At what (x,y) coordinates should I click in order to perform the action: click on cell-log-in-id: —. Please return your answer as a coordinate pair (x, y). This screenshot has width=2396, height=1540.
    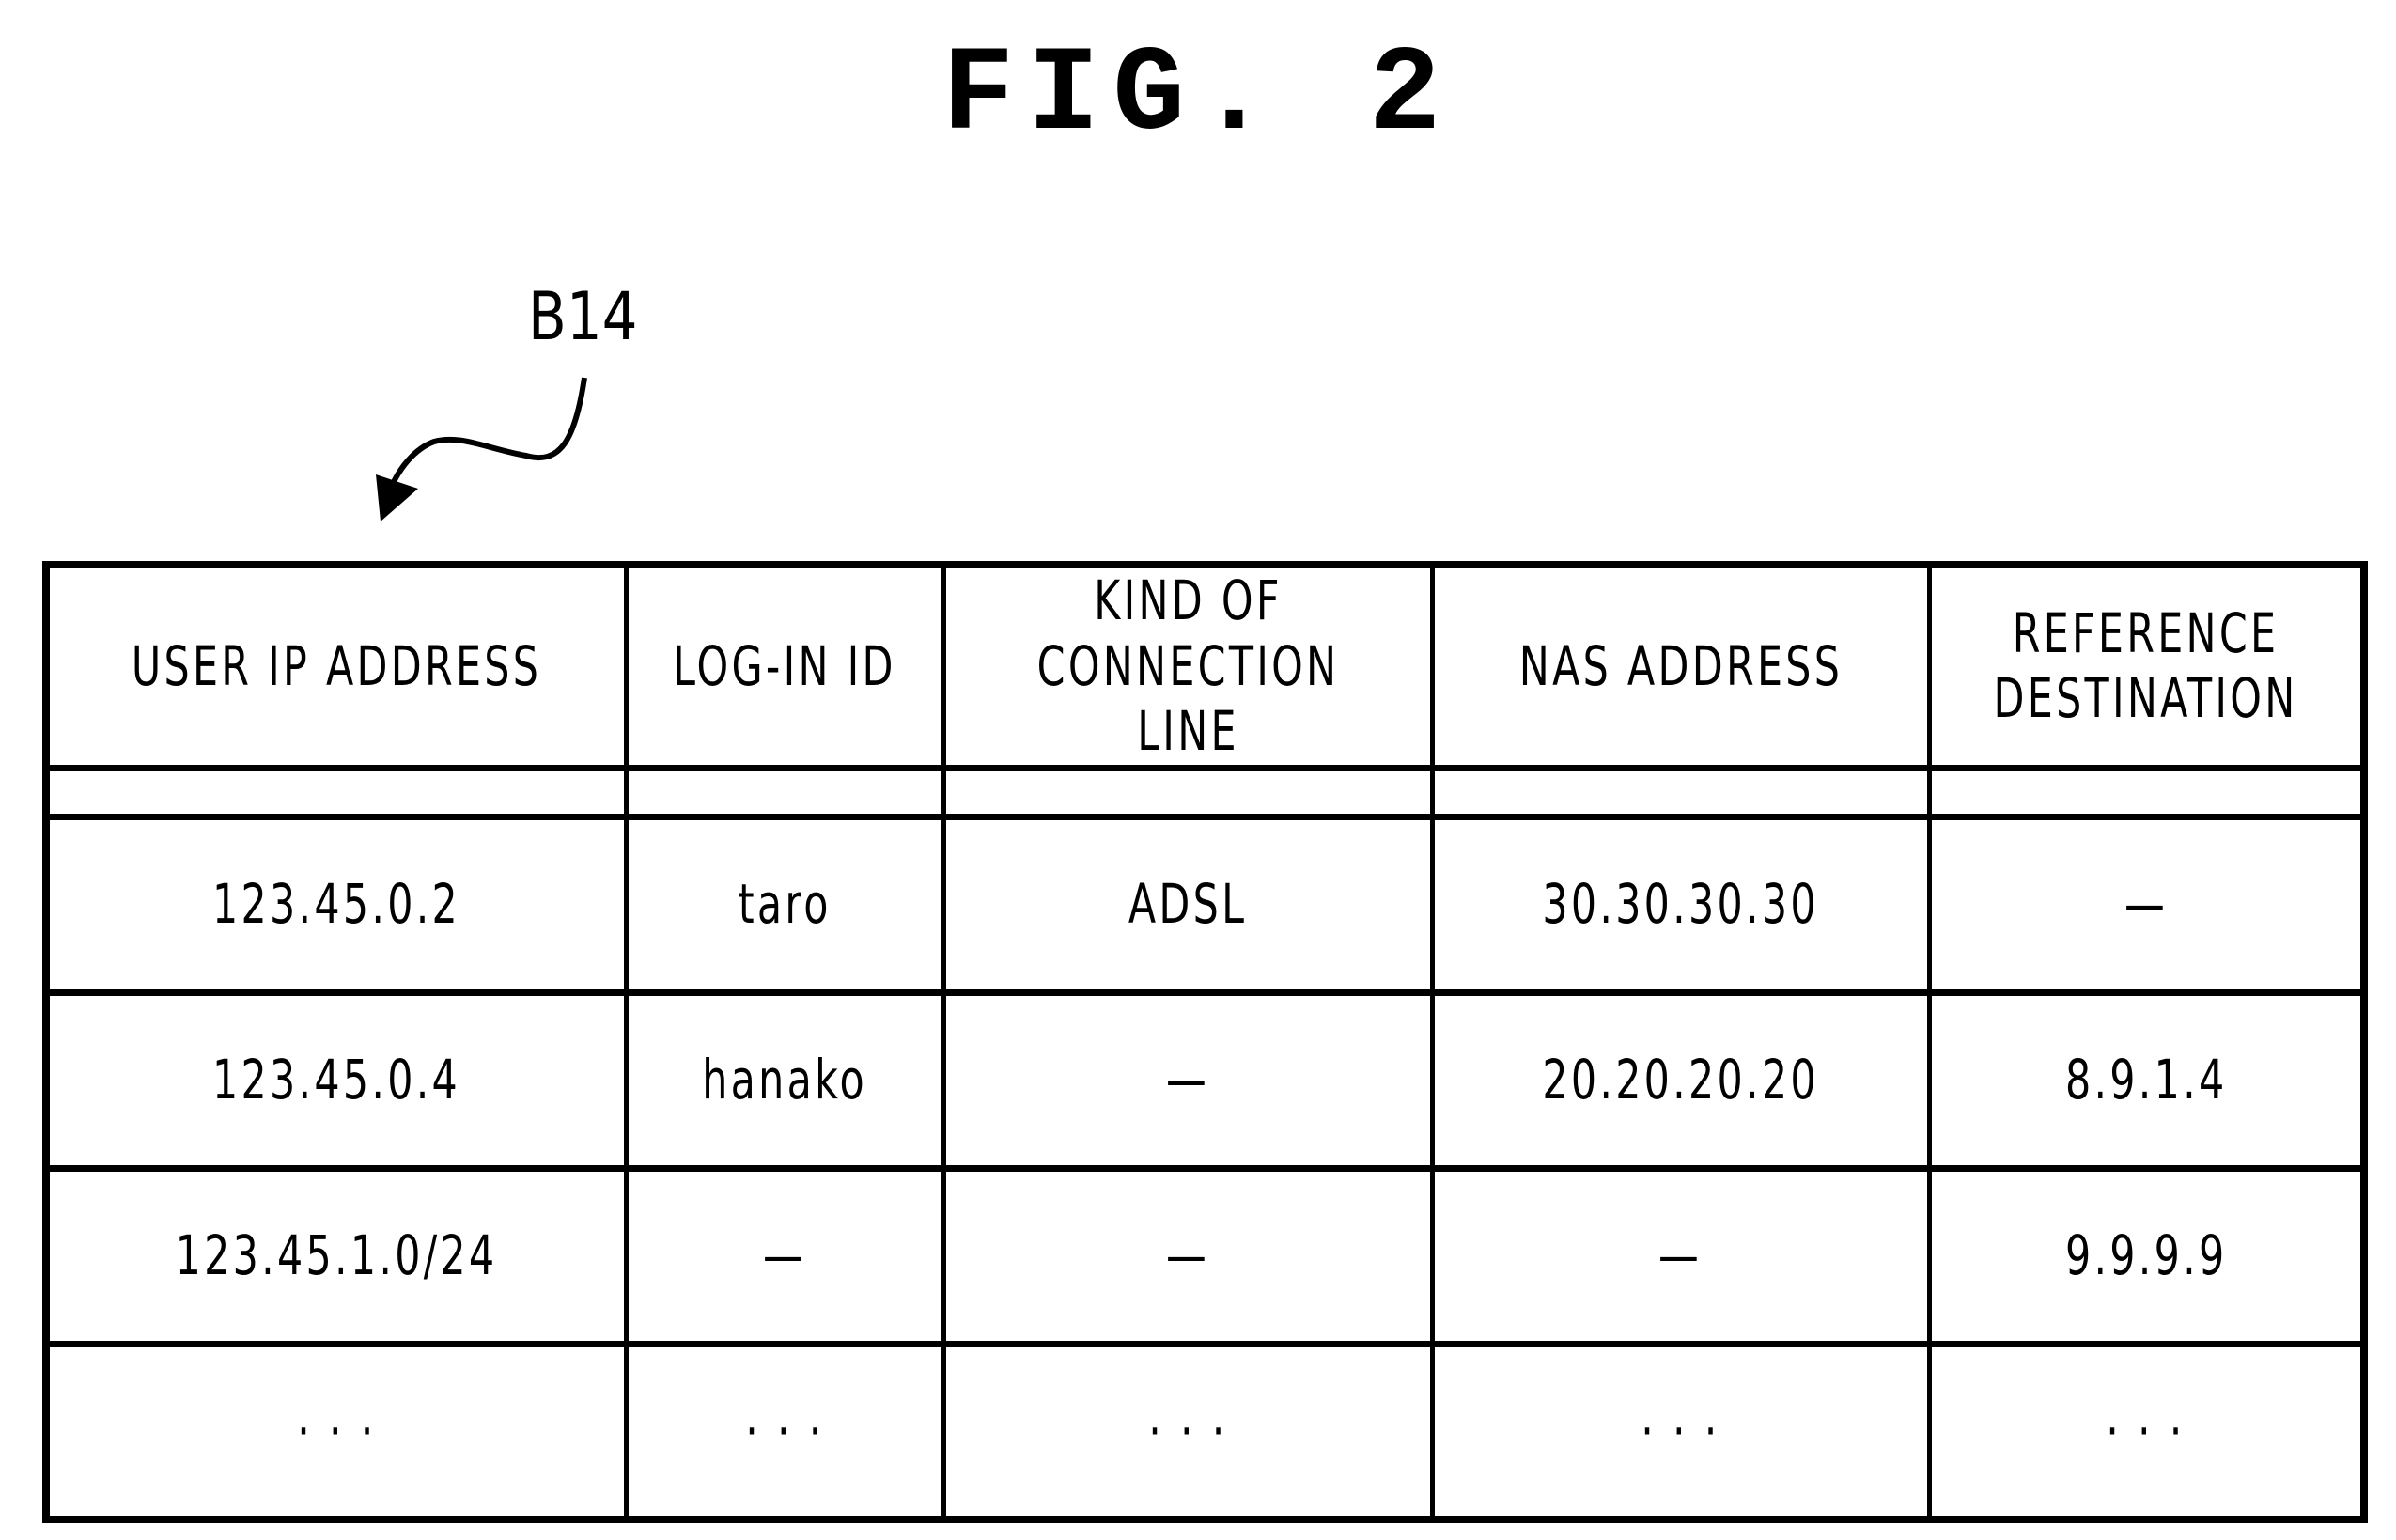
    Looking at the image, I should click on (784, 1255).